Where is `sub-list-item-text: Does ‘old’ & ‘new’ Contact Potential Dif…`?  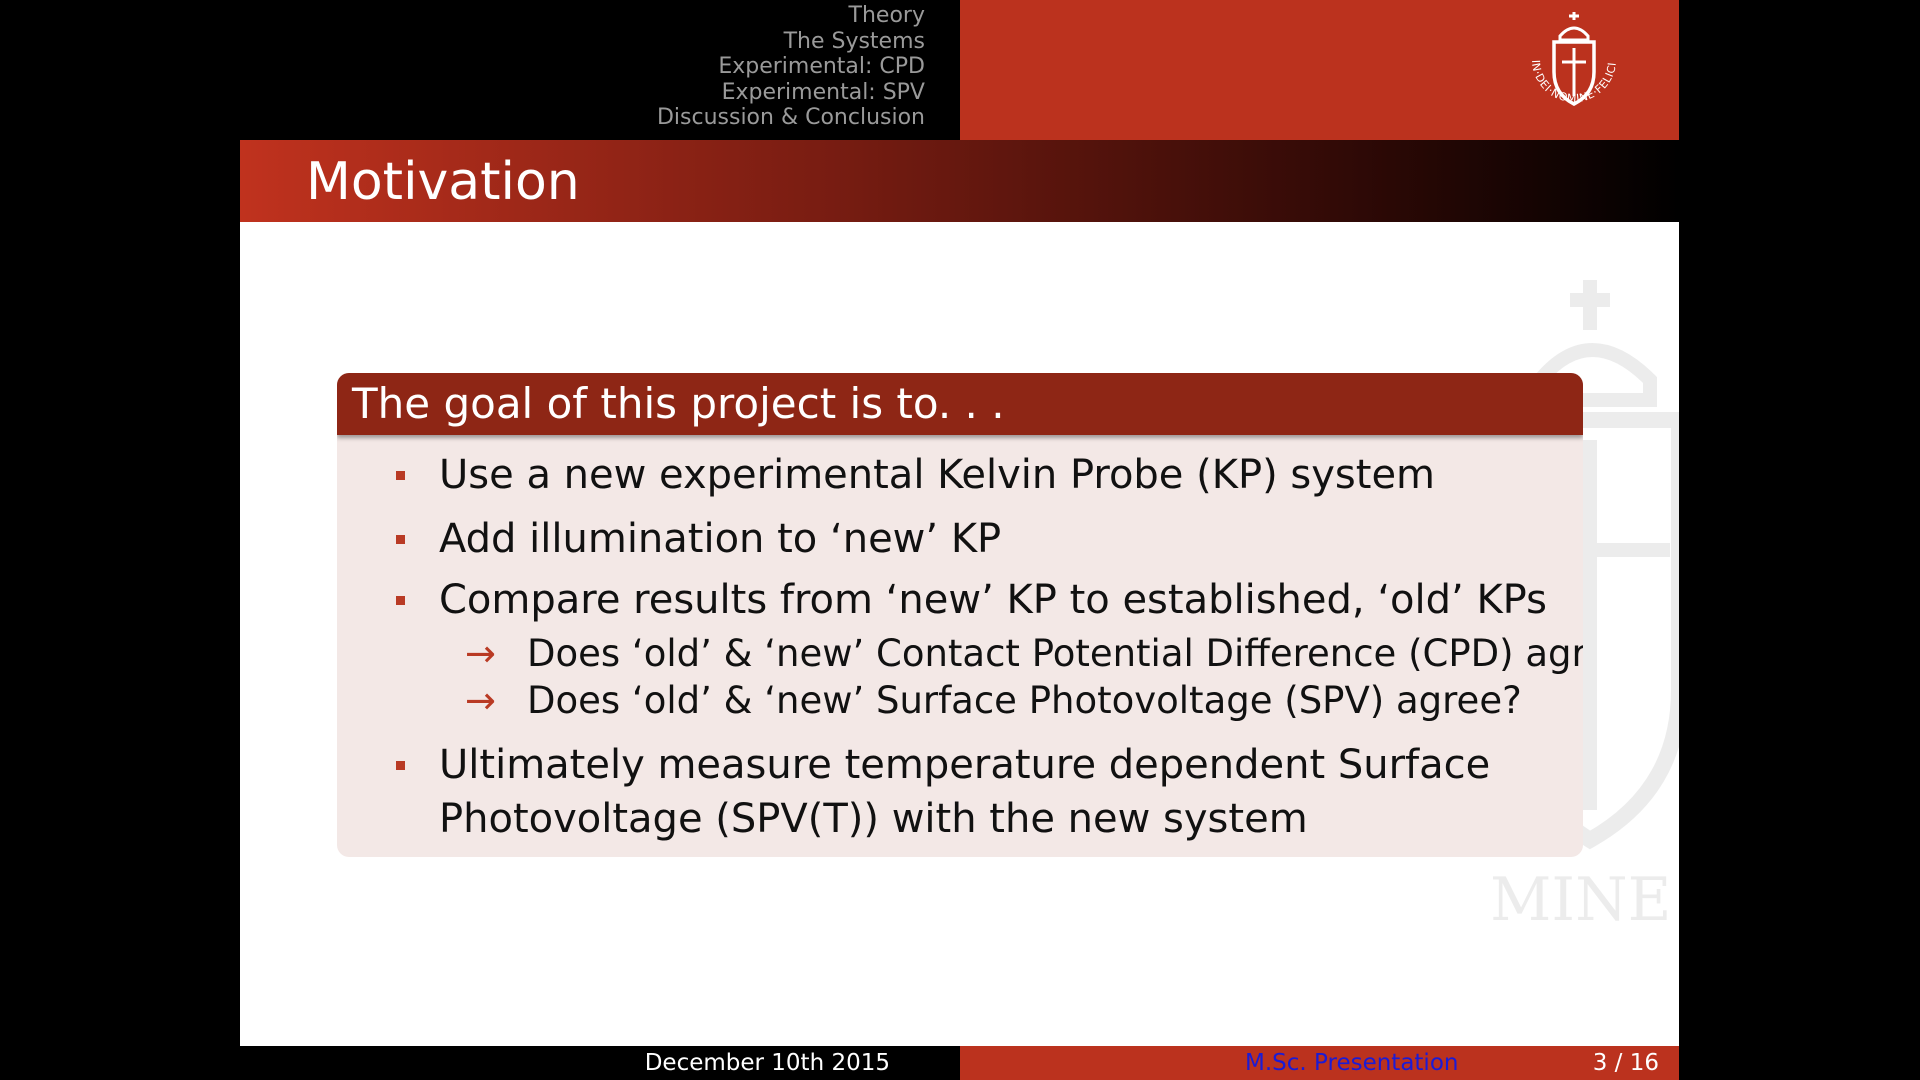
sub-list-item-text: Does ‘old’ & ‘new’ Contact Potential Dif… is located at coordinates (1055, 653).